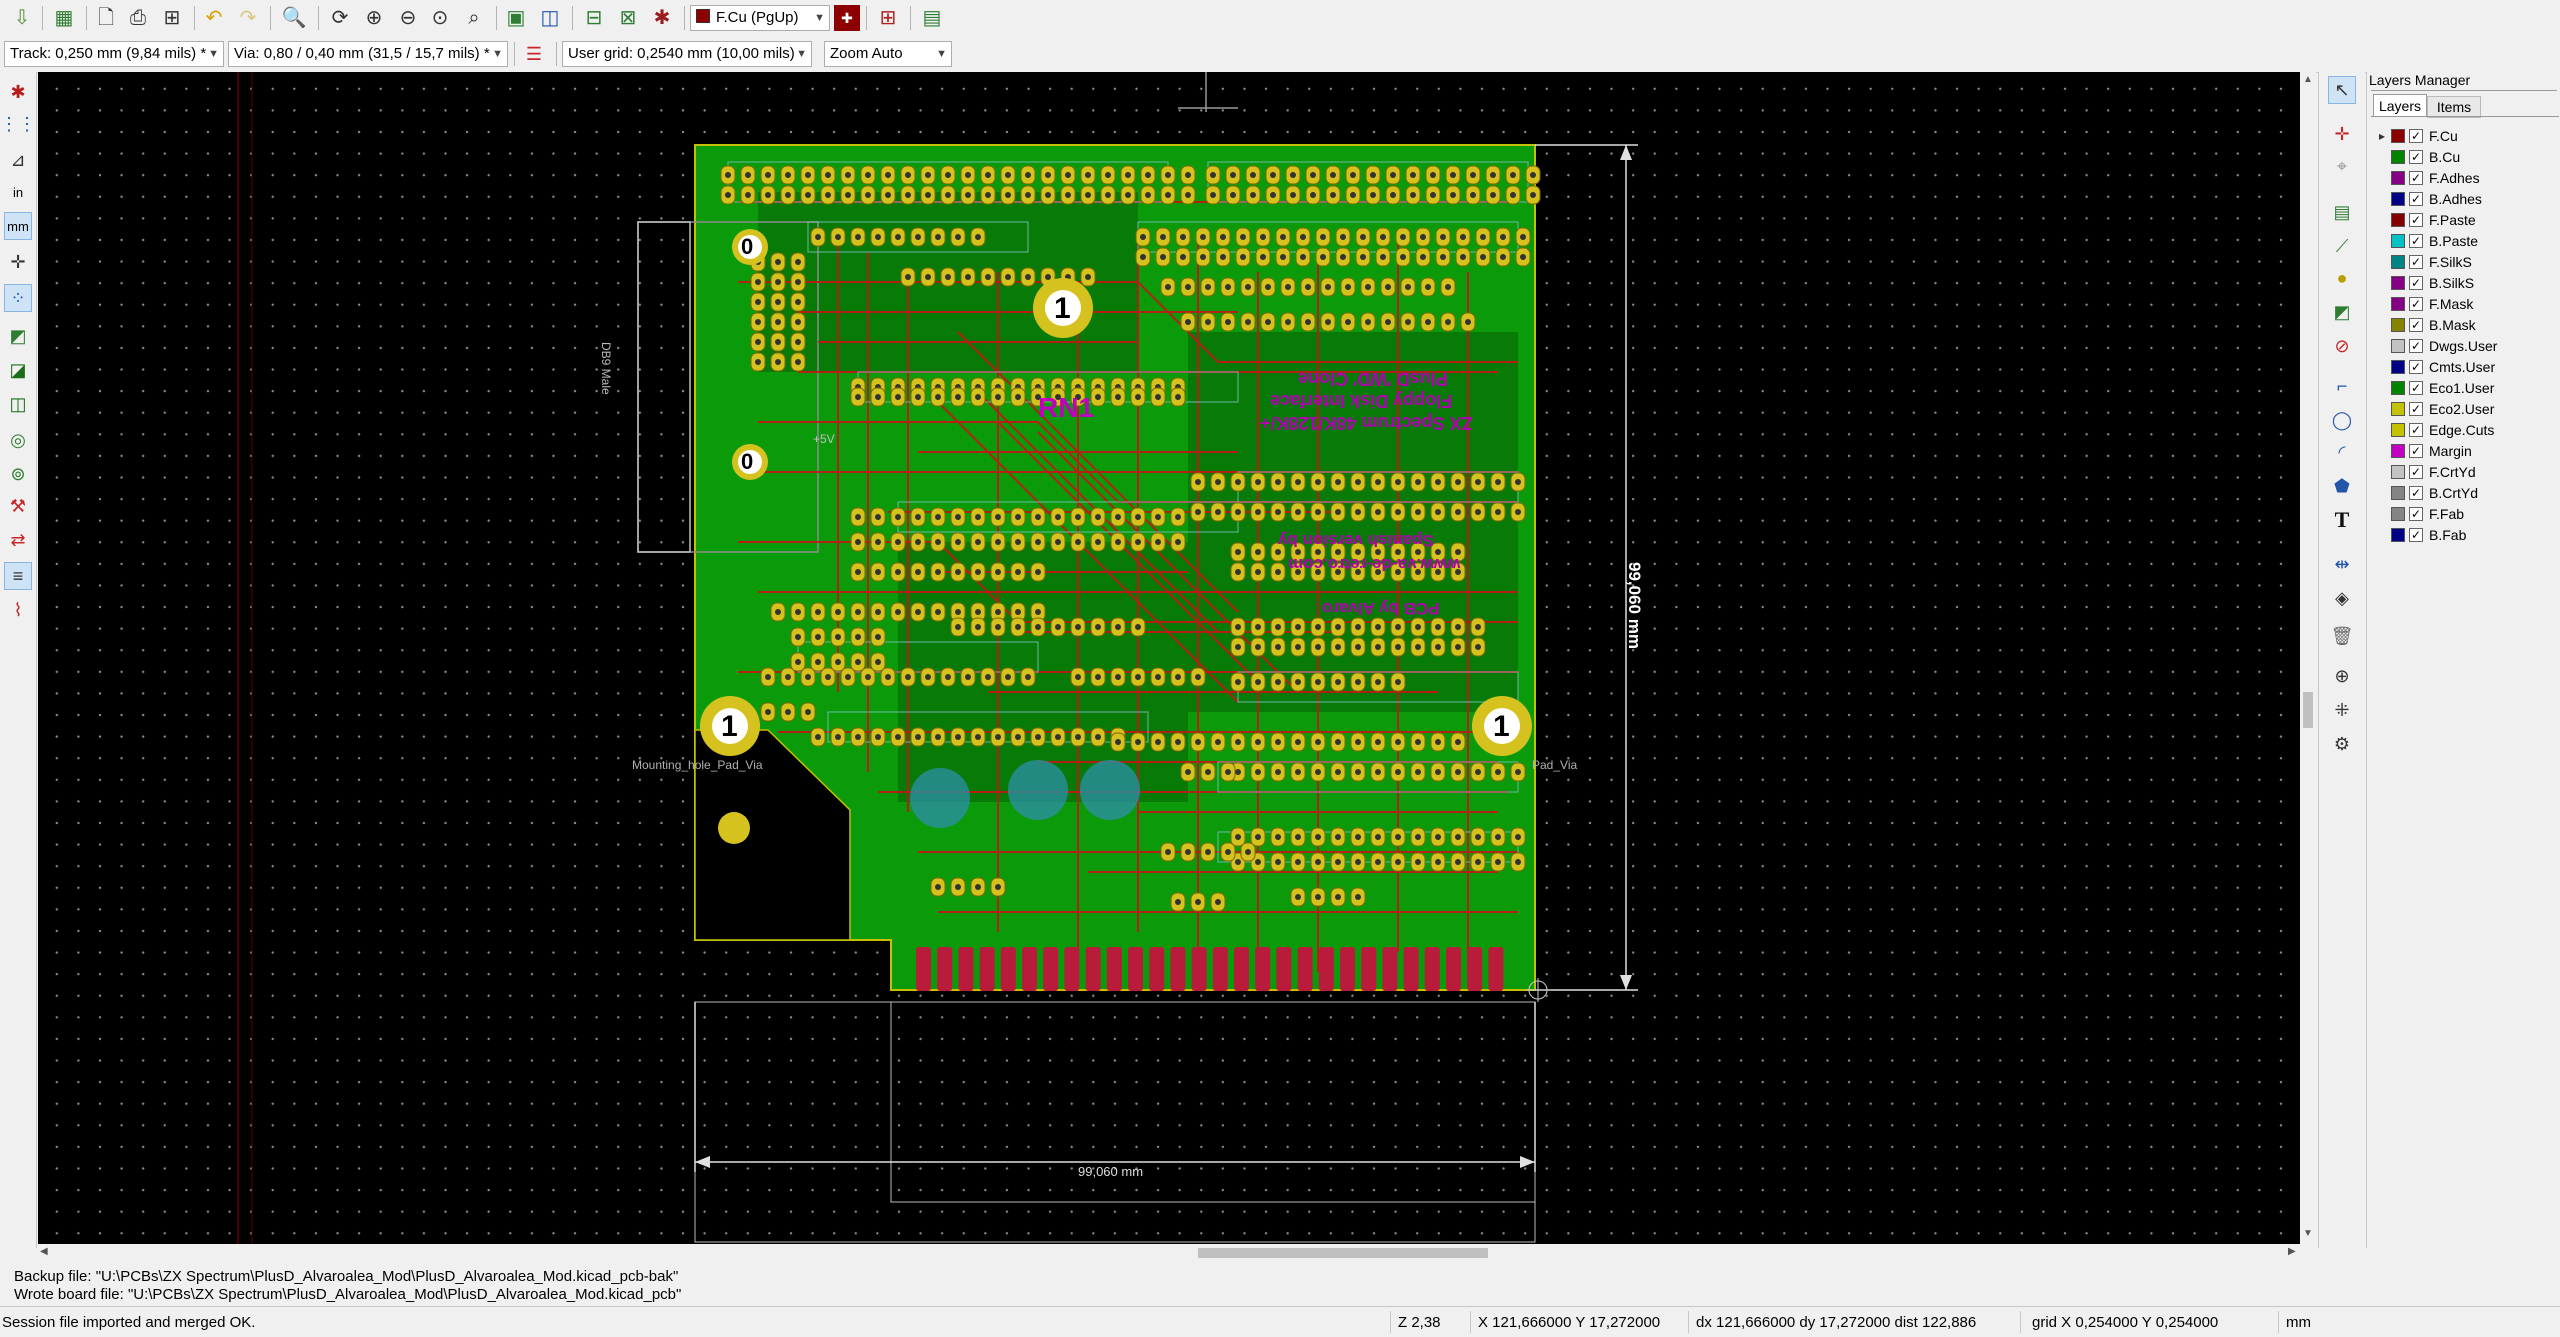 This screenshot has height=1337, width=2560. I want to click on redo-icon: ↷, so click(248, 18).